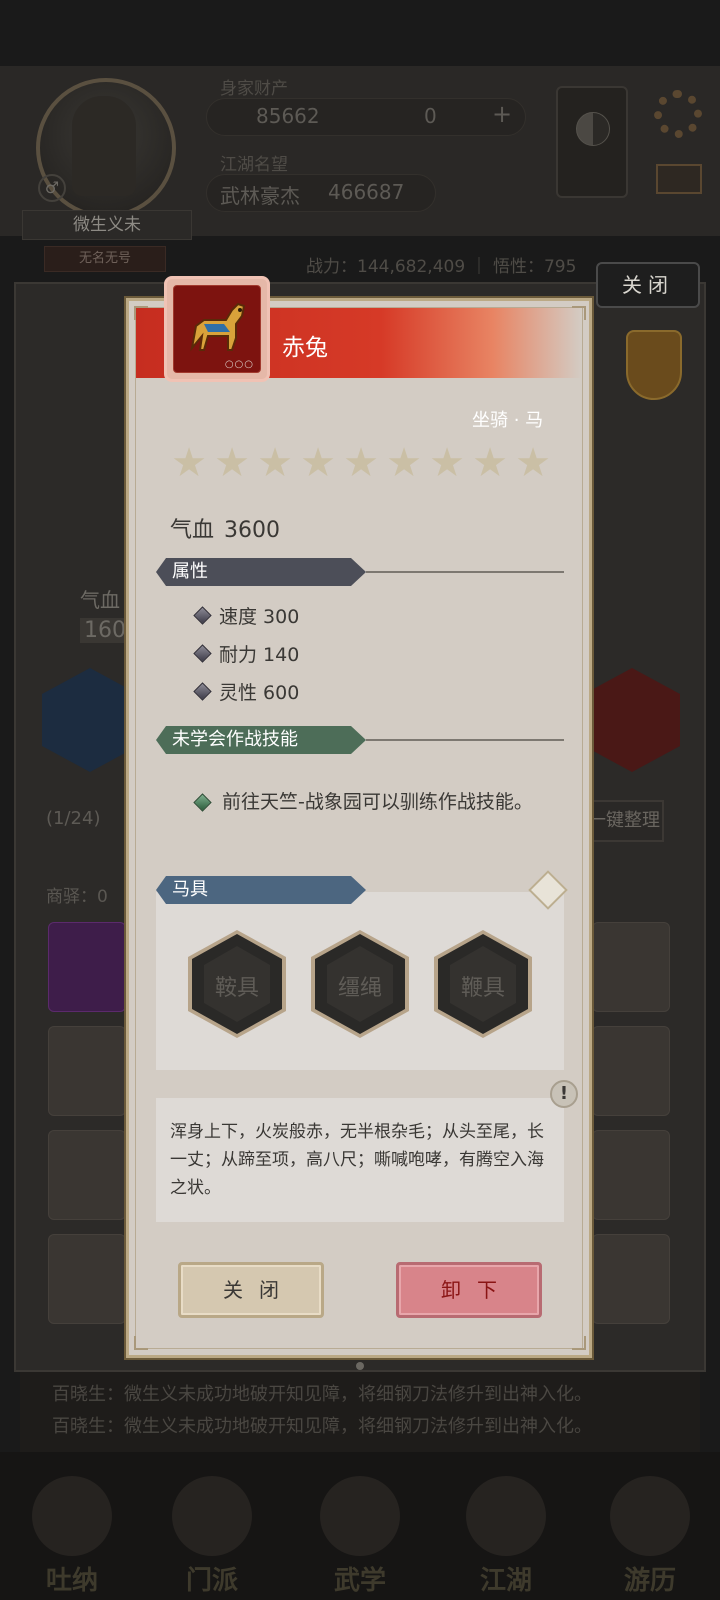 Image resolution: width=720 pixels, height=1600 pixels. I want to click on hp-value: 3600, so click(252, 530).